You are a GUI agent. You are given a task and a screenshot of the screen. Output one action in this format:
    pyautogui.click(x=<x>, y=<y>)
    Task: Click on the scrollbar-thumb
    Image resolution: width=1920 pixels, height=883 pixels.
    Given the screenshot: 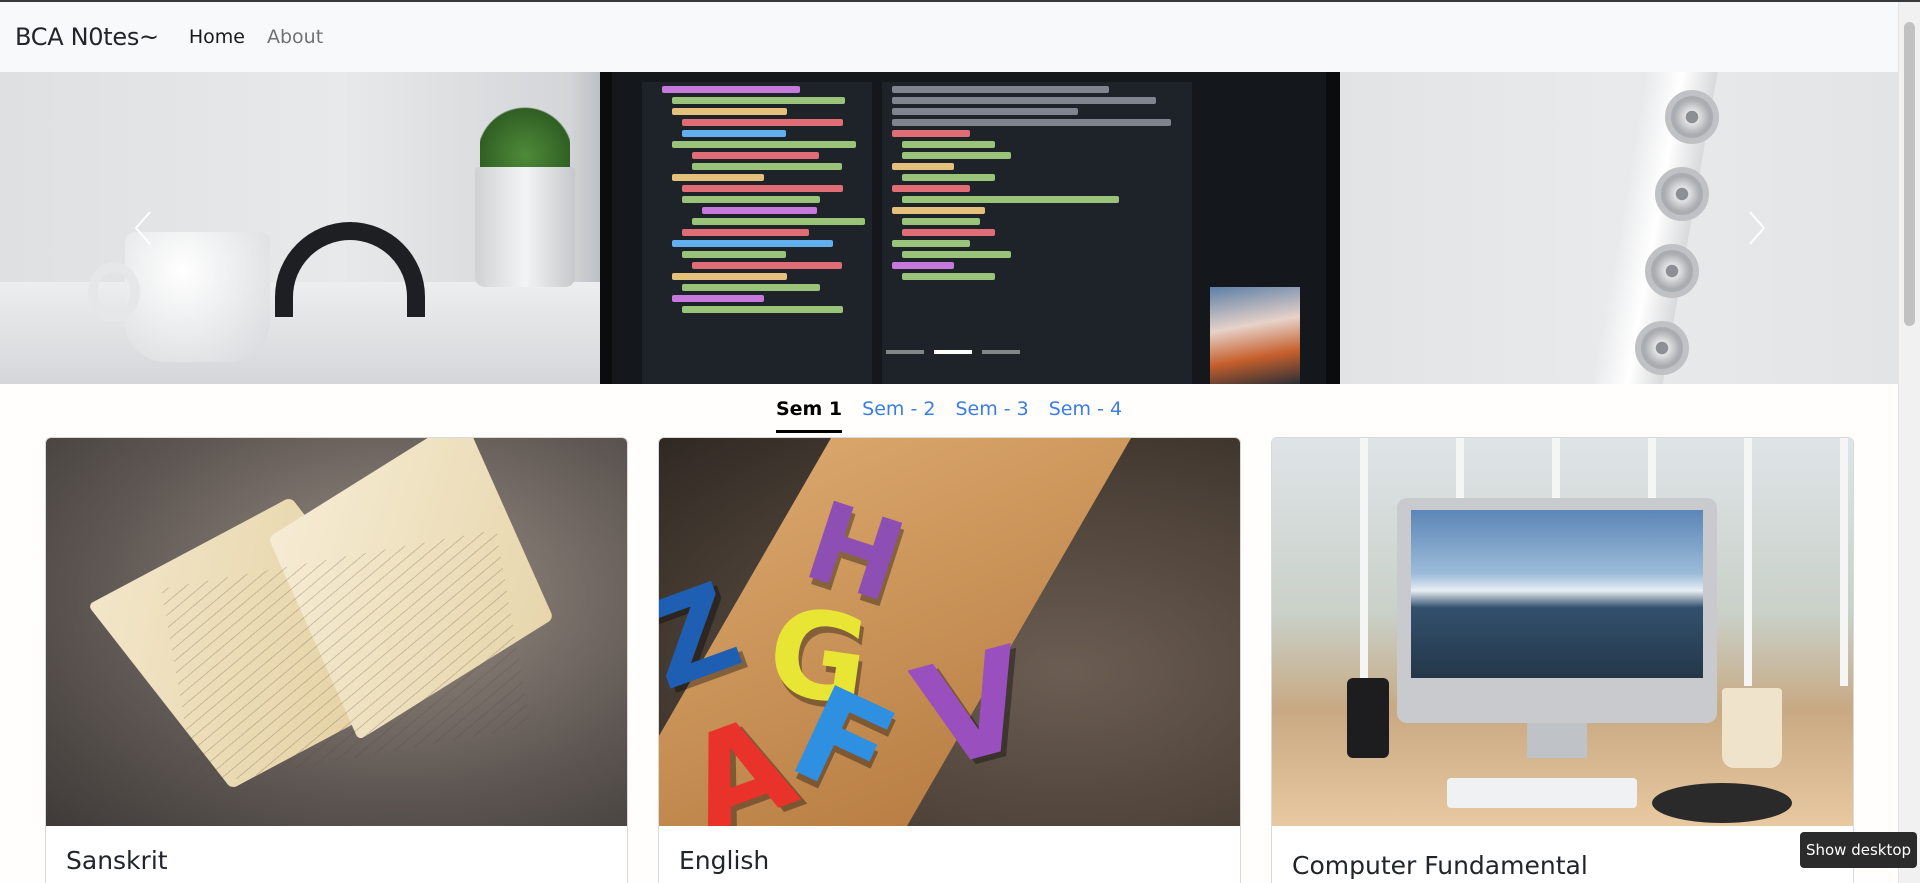 What is the action you would take?
    pyautogui.click(x=1909, y=174)
    